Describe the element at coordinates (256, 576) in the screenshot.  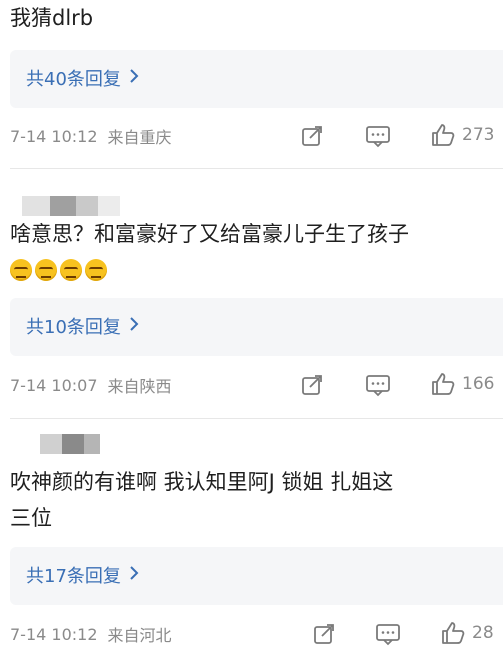
I see `replies-panel: 共17条回复` at that location.